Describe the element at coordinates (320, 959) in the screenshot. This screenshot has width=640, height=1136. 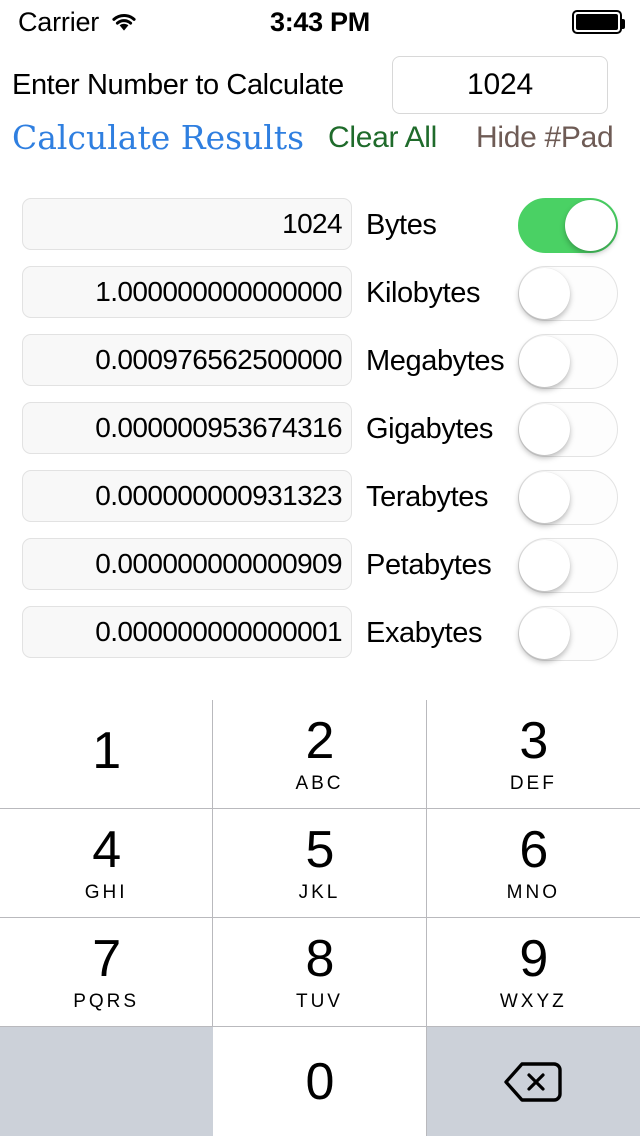
I see `key-digit: 8` at that location.